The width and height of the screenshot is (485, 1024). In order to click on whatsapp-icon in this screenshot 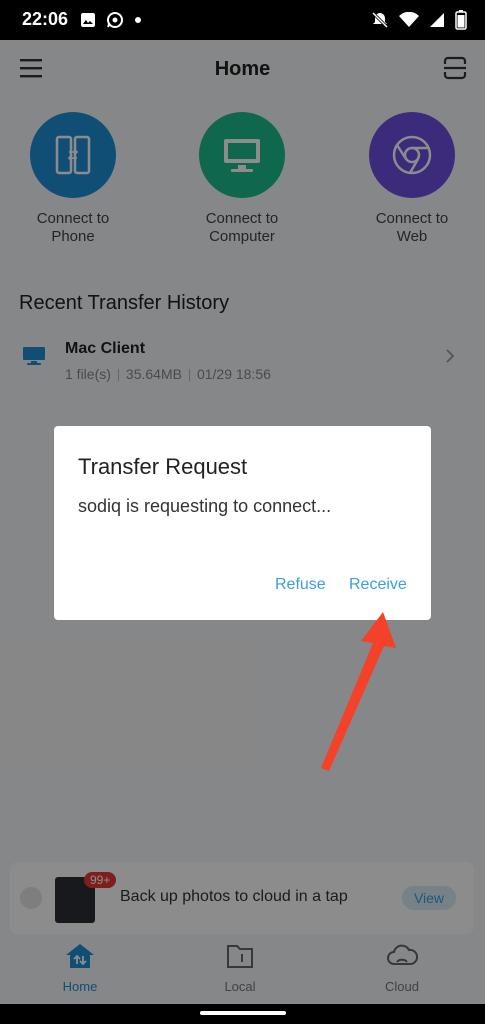, I will do `click(115, 20)`.